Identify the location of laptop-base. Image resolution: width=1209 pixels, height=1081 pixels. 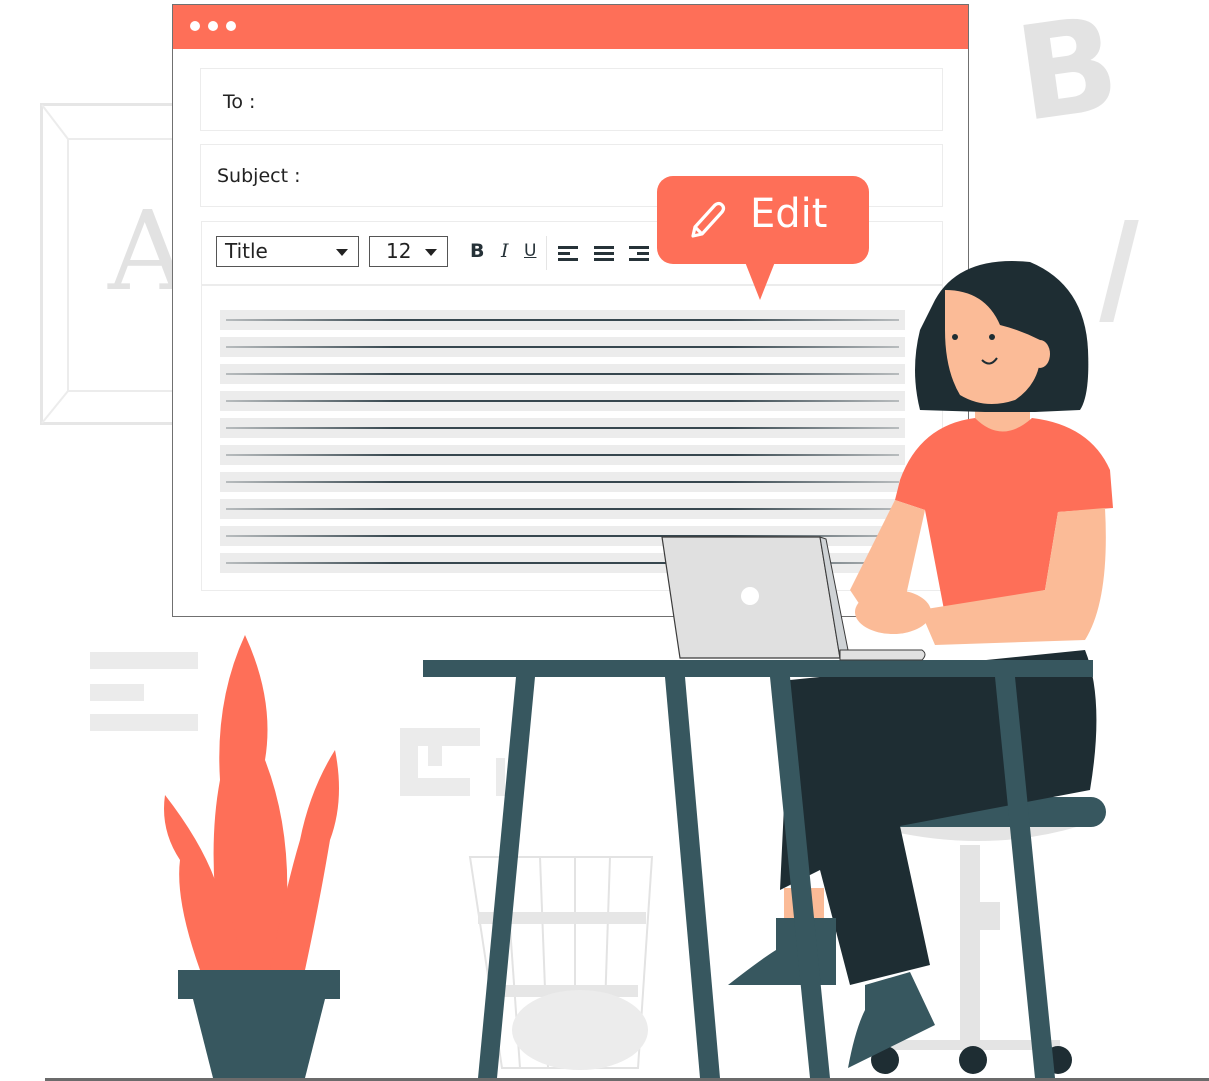
(882, 655).